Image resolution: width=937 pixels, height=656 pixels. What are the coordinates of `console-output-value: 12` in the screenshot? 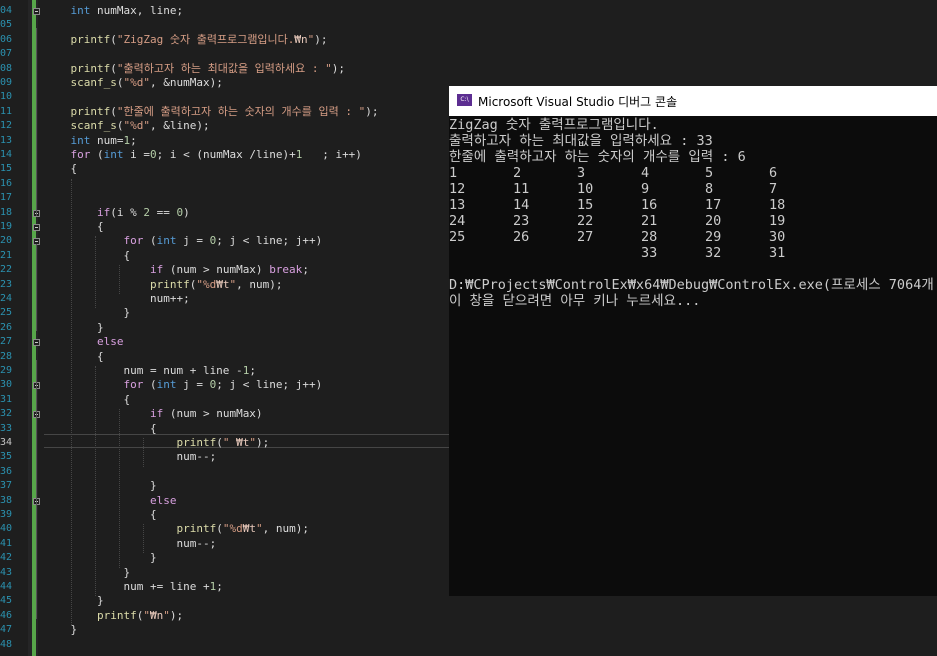 It's located at (457, 189).